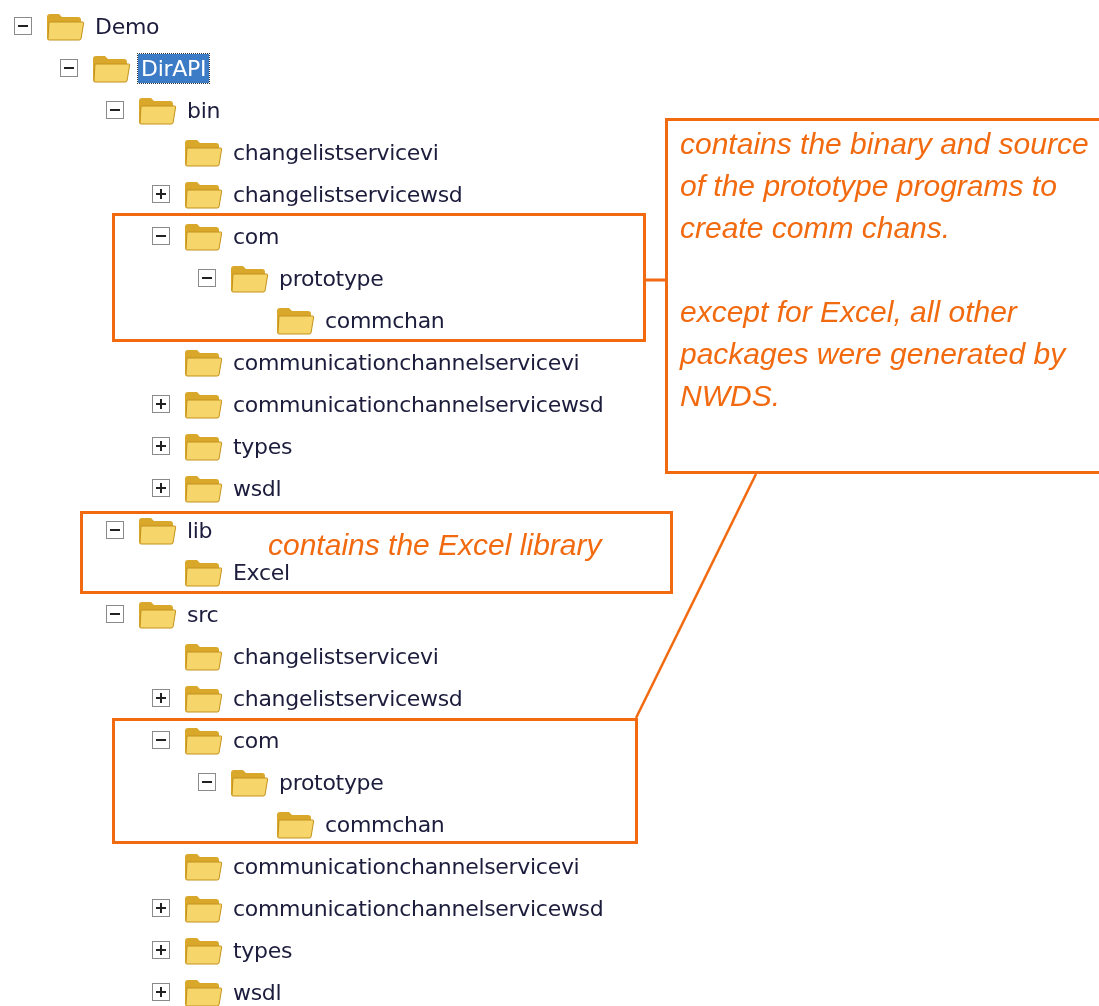  Describe the element at coordinates (174, 68) in the screenshot. I see `tree-item: DirAPI` at that location.